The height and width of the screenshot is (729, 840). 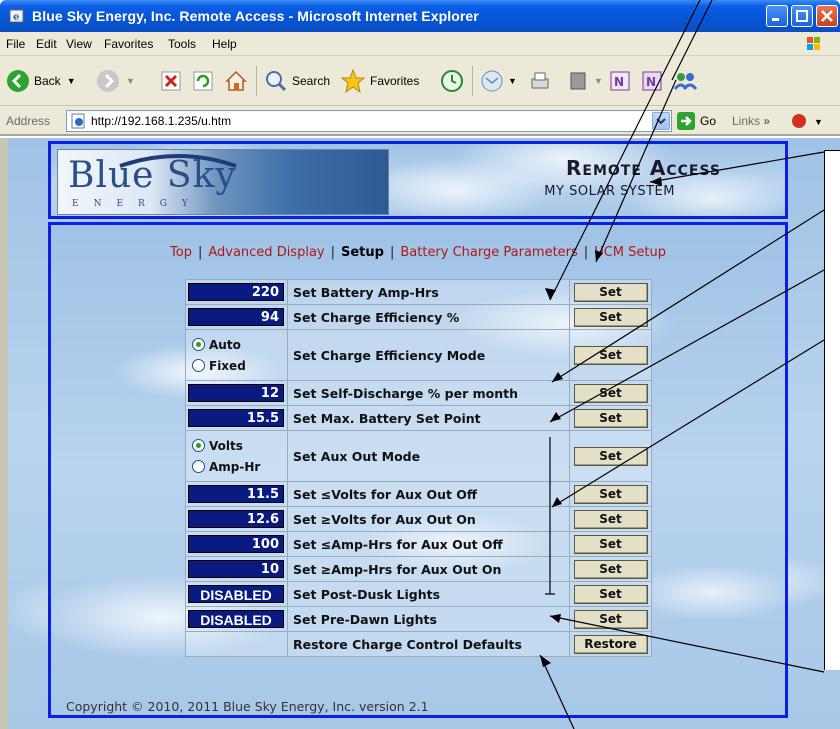 What do you see at coordinates (428, 644) in the screenshot?
I see `row-label: Restore Charge Control Defaults` at bounding box center [428, 644].